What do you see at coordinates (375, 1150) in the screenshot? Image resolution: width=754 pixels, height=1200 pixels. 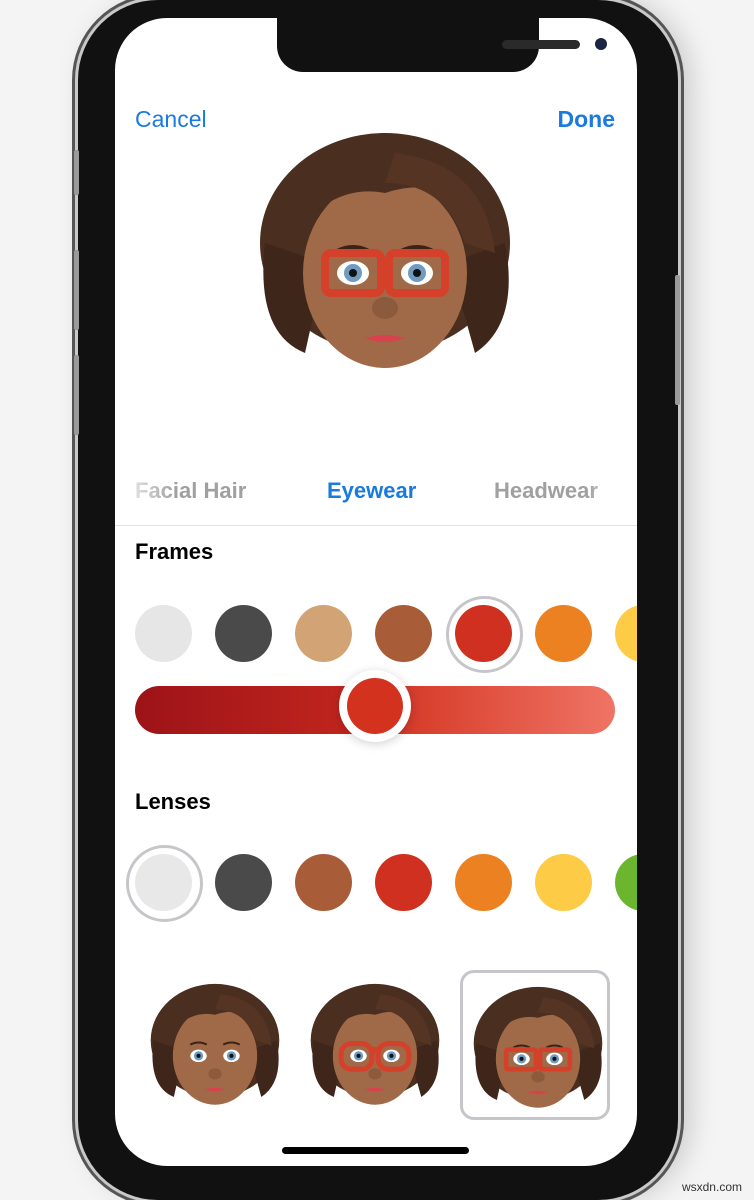 I see `home-indicator` at bounding box center [375, 1150].